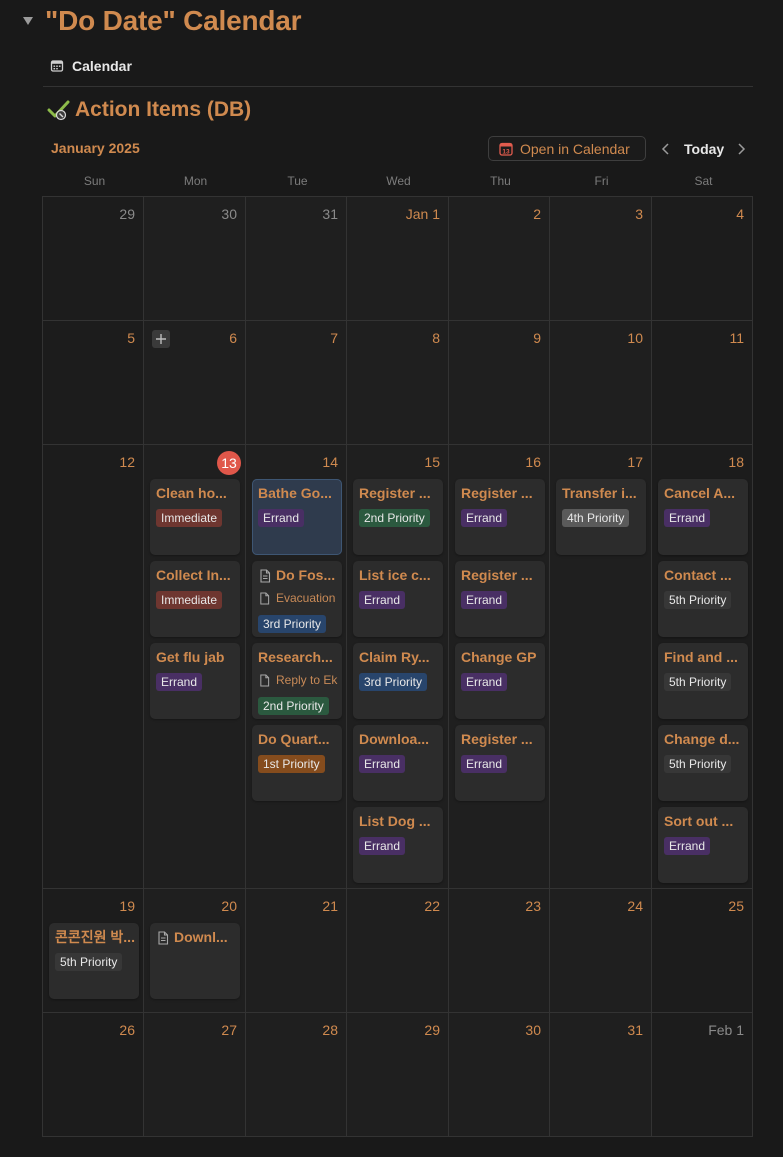 This screenshot has width=783, height=1157. Describe the element at coordinates (635, 338) in the screenshot. I see `day-number: 10` at that location.